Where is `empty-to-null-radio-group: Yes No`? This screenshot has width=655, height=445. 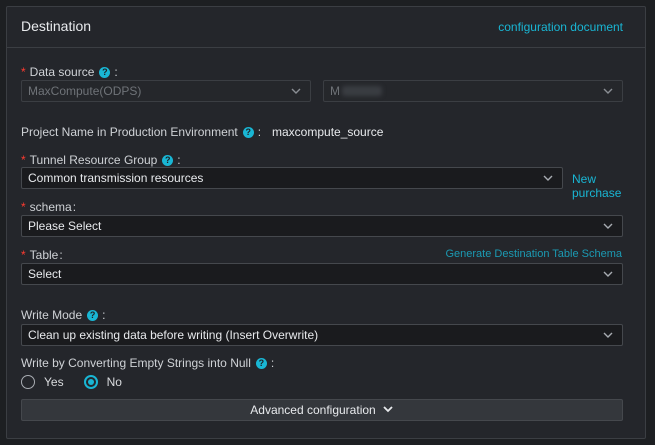 empty-to-null-radio-group: Yes No is located at coordinates (81, 382).